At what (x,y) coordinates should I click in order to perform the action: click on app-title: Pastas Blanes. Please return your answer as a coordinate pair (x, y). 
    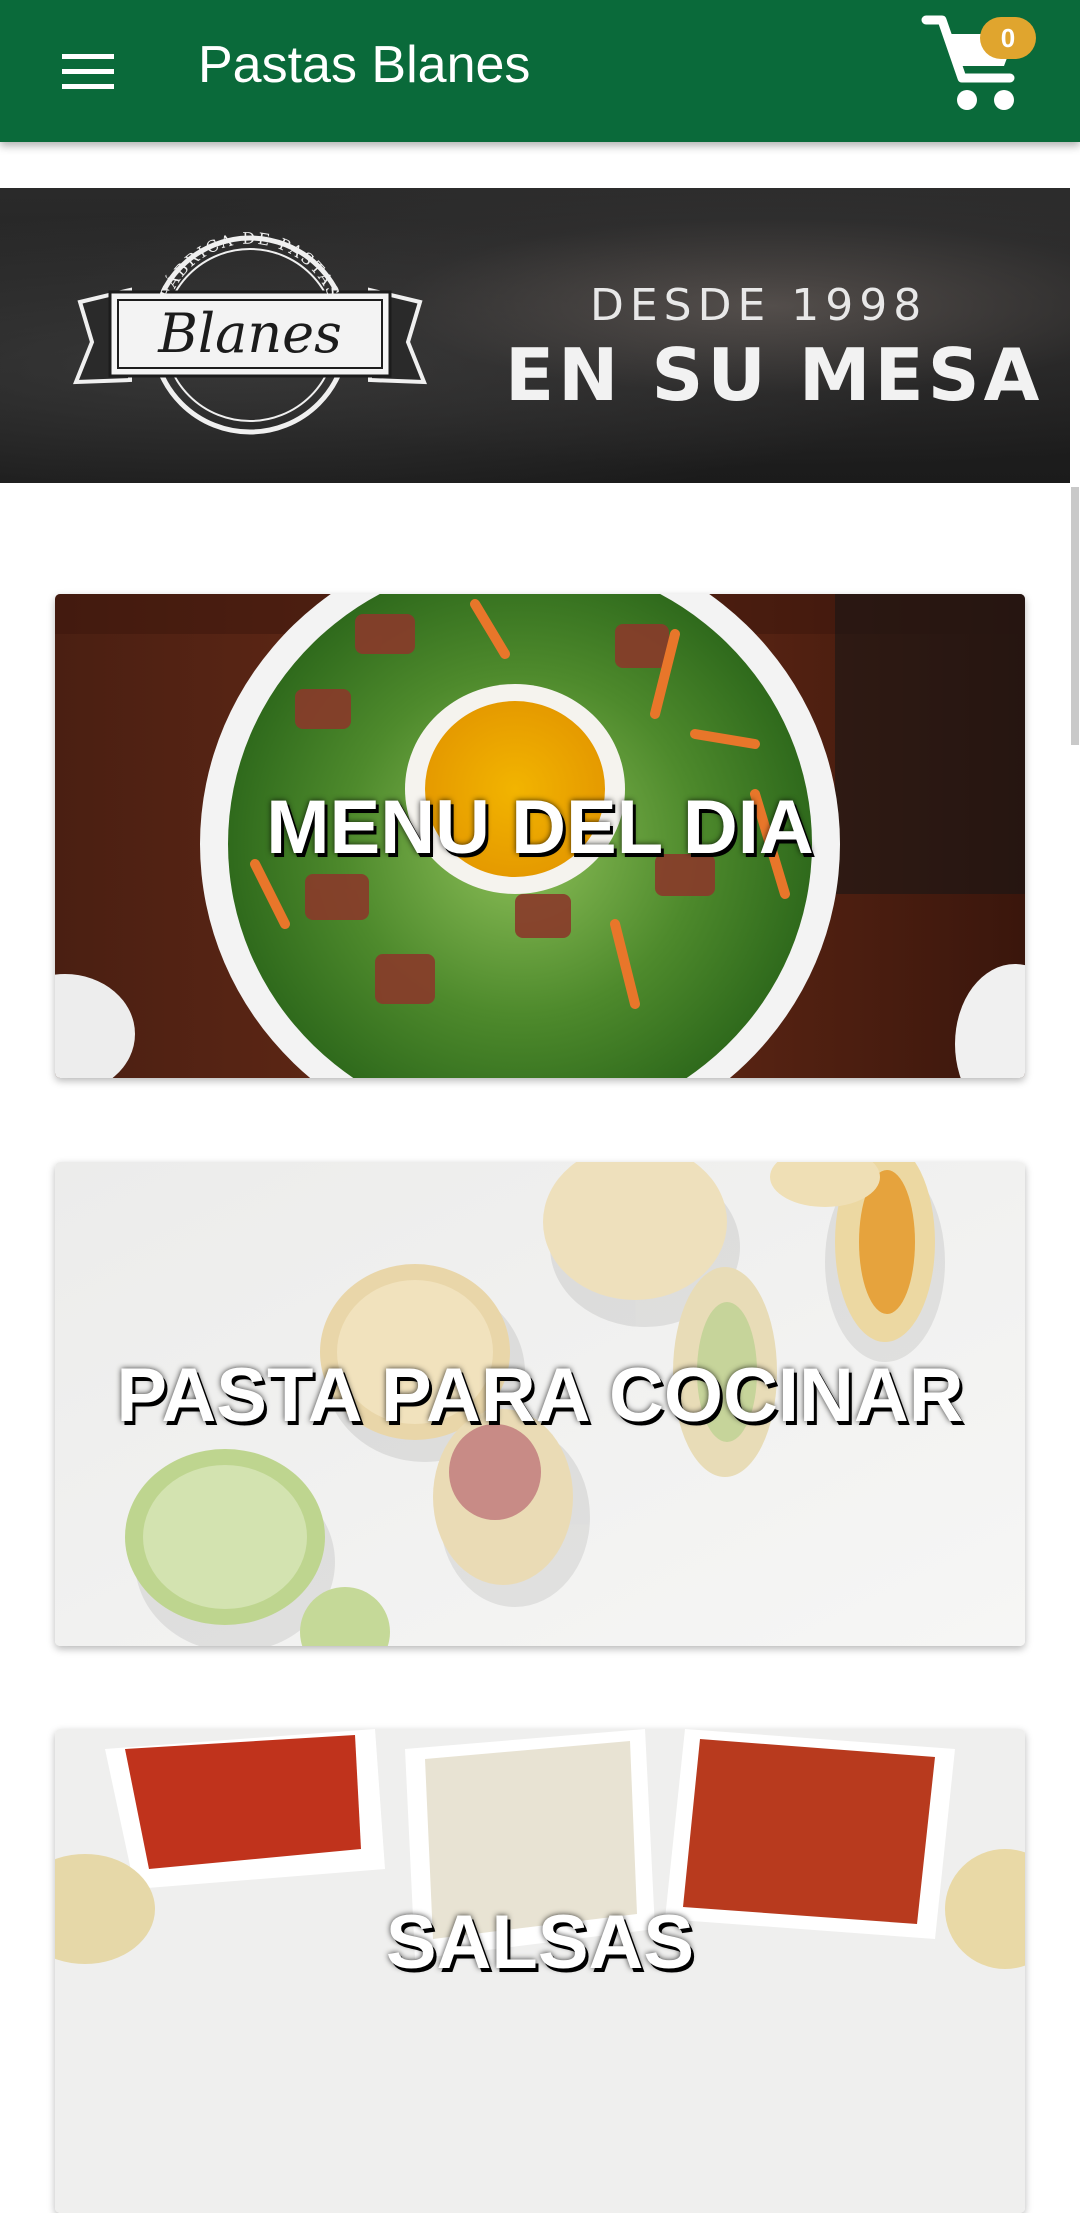
    Looking at the image, I should click on (364, 65).